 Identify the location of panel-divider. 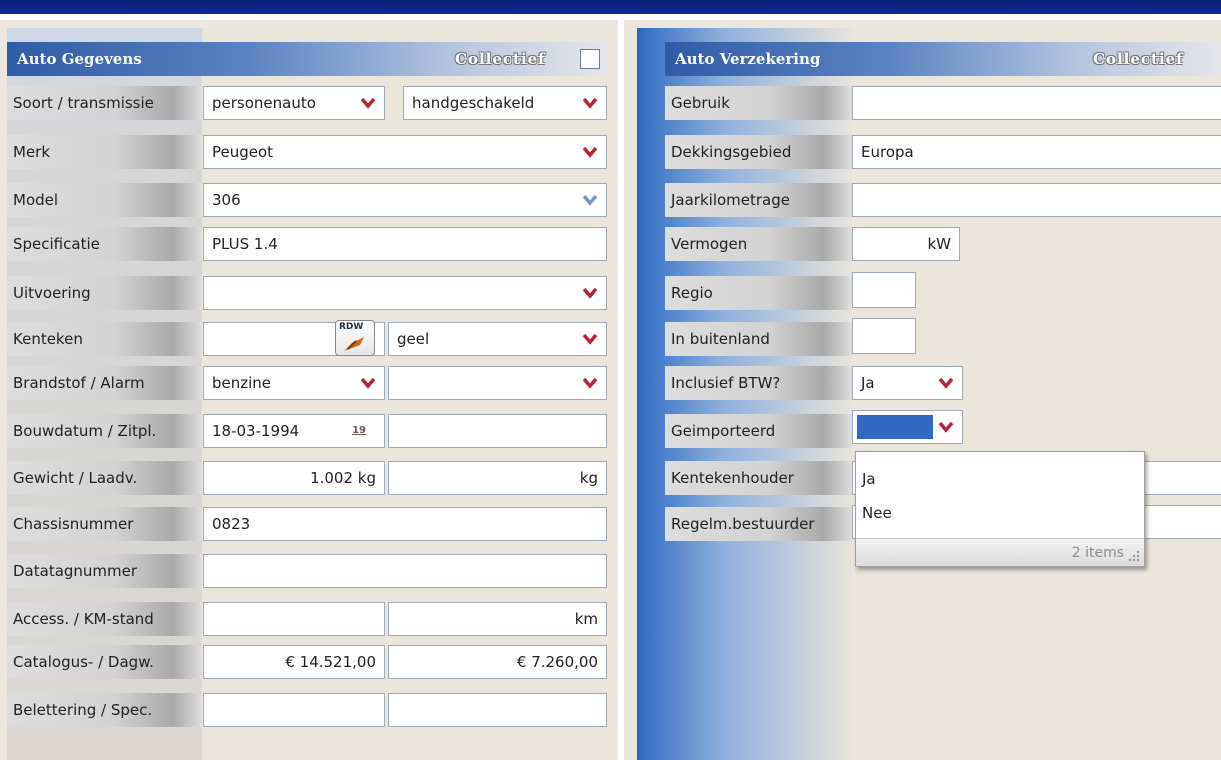
(621, 390).